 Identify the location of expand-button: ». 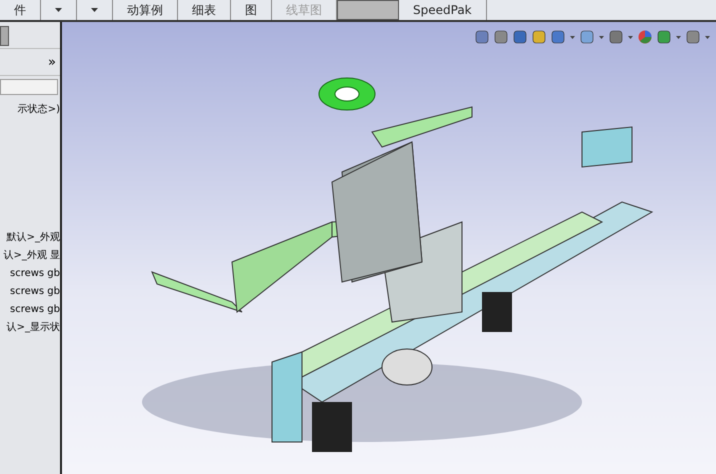
(54, 62).